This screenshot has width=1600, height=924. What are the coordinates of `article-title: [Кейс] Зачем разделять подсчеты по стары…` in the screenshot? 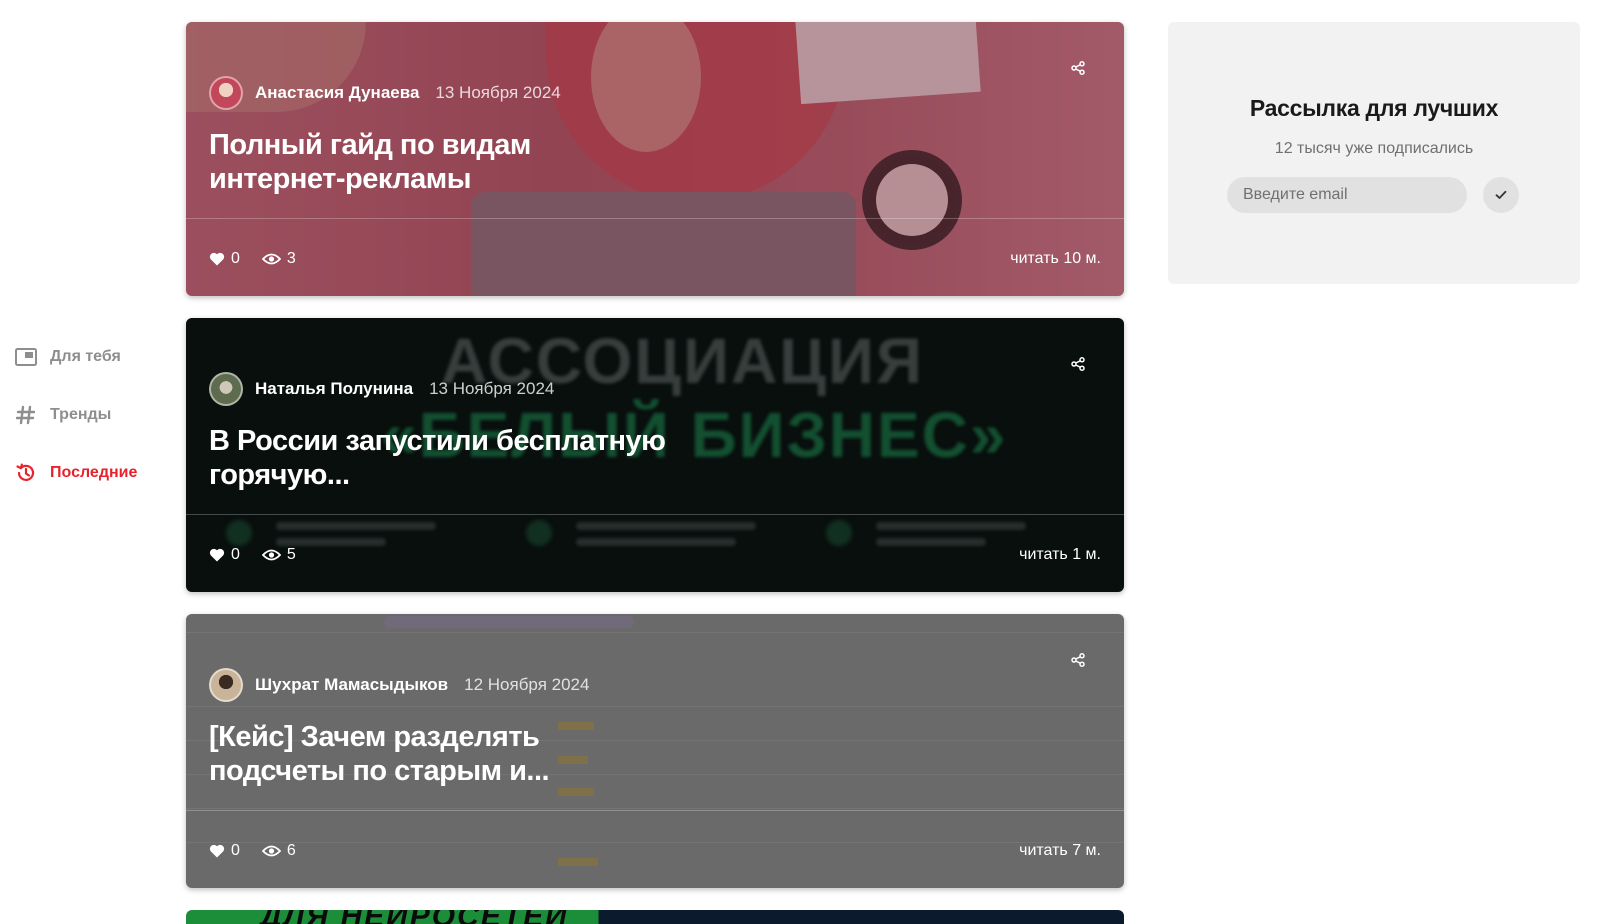 It's located at (439, 754).